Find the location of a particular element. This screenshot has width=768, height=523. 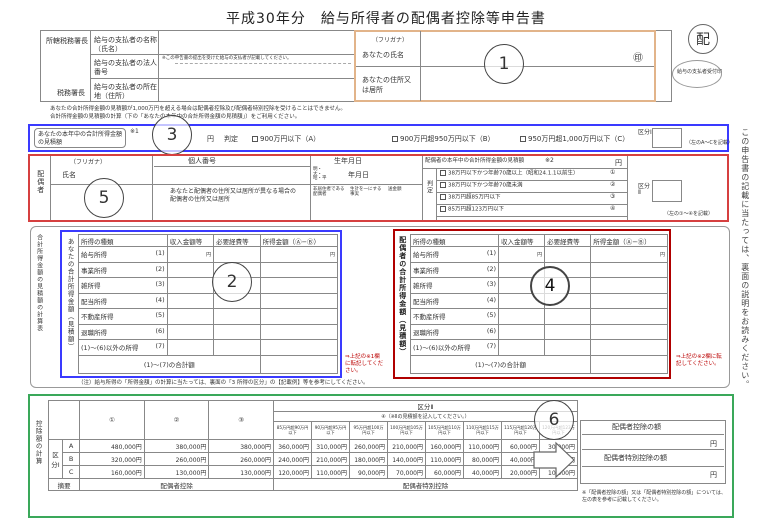

checkbox-b is located at coordinates (395, 139).